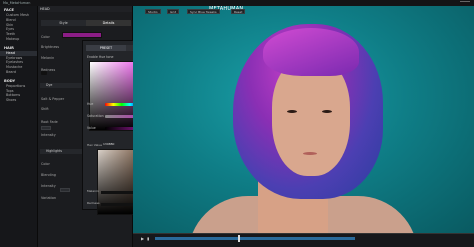 This screenshot has width=474, height=247. I want to click on tree-item-beard: Beard, so click(18, 72).